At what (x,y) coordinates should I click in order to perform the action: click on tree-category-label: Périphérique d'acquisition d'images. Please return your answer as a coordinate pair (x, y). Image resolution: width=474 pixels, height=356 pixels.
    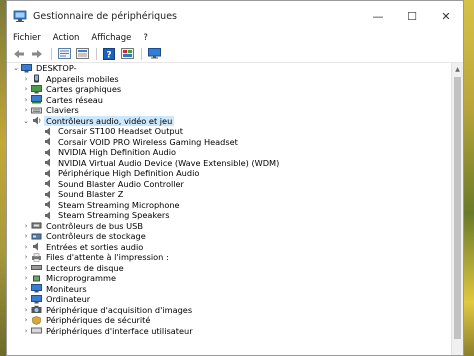
    Looking at the image, I should click on (119, 309).